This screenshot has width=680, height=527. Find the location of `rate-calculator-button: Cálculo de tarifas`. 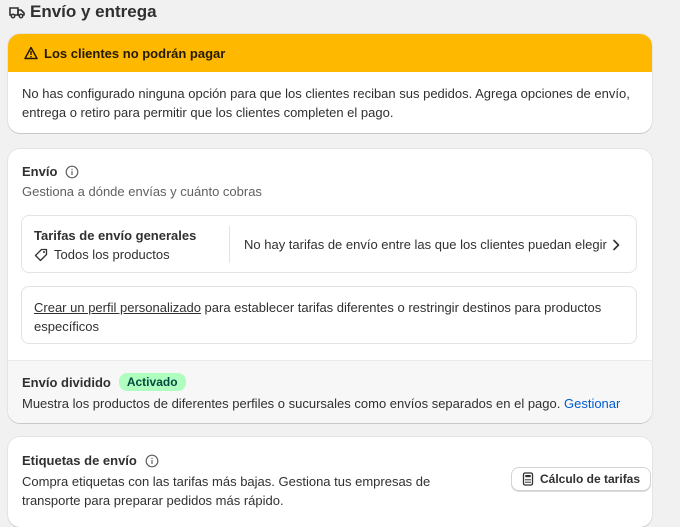

rate-calculator-button: Cálculo de tarifas is located at coordinates (581, 479).